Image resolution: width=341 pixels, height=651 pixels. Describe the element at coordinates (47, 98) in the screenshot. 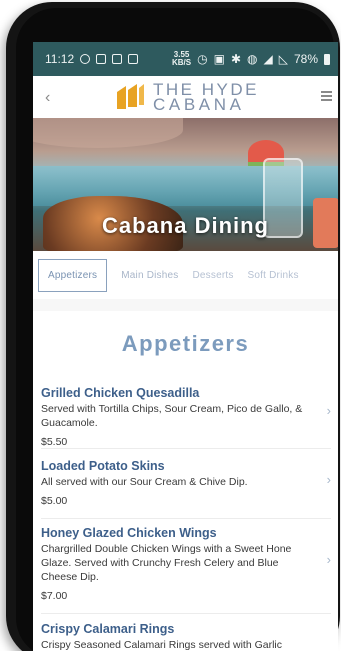

I see `back-chevron-icon: ‹` at that location.